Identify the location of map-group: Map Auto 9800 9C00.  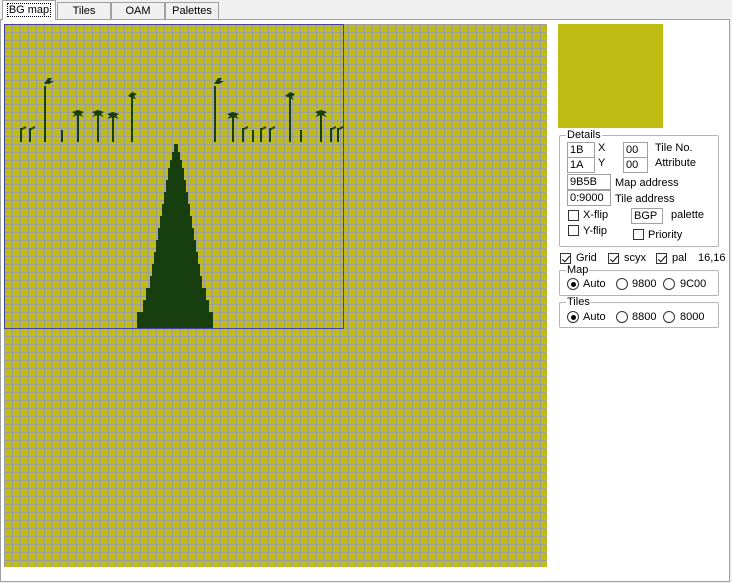
(639, 280).